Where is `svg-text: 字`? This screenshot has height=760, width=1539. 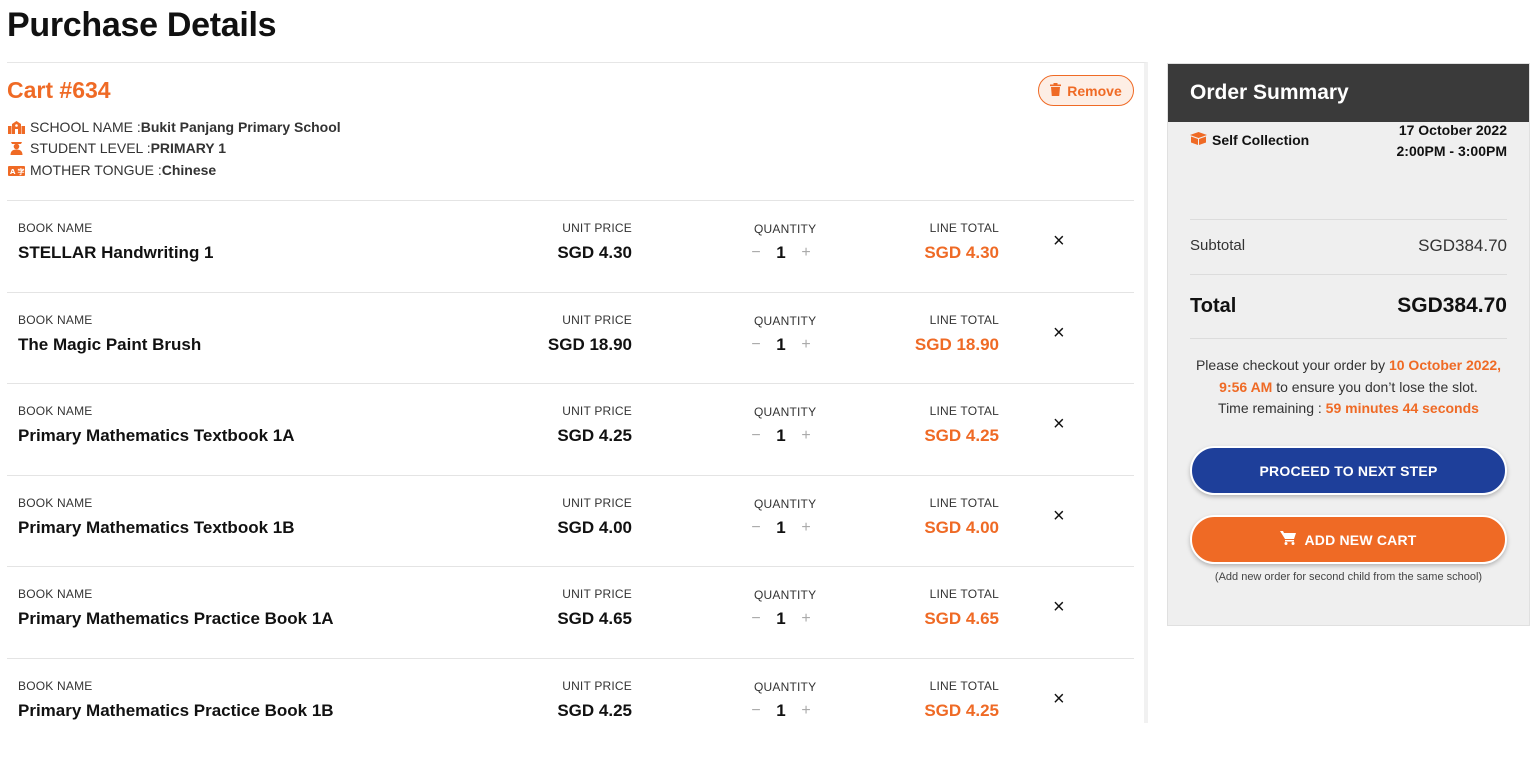 svg-text: 字 is located at coordinates (20, 171).